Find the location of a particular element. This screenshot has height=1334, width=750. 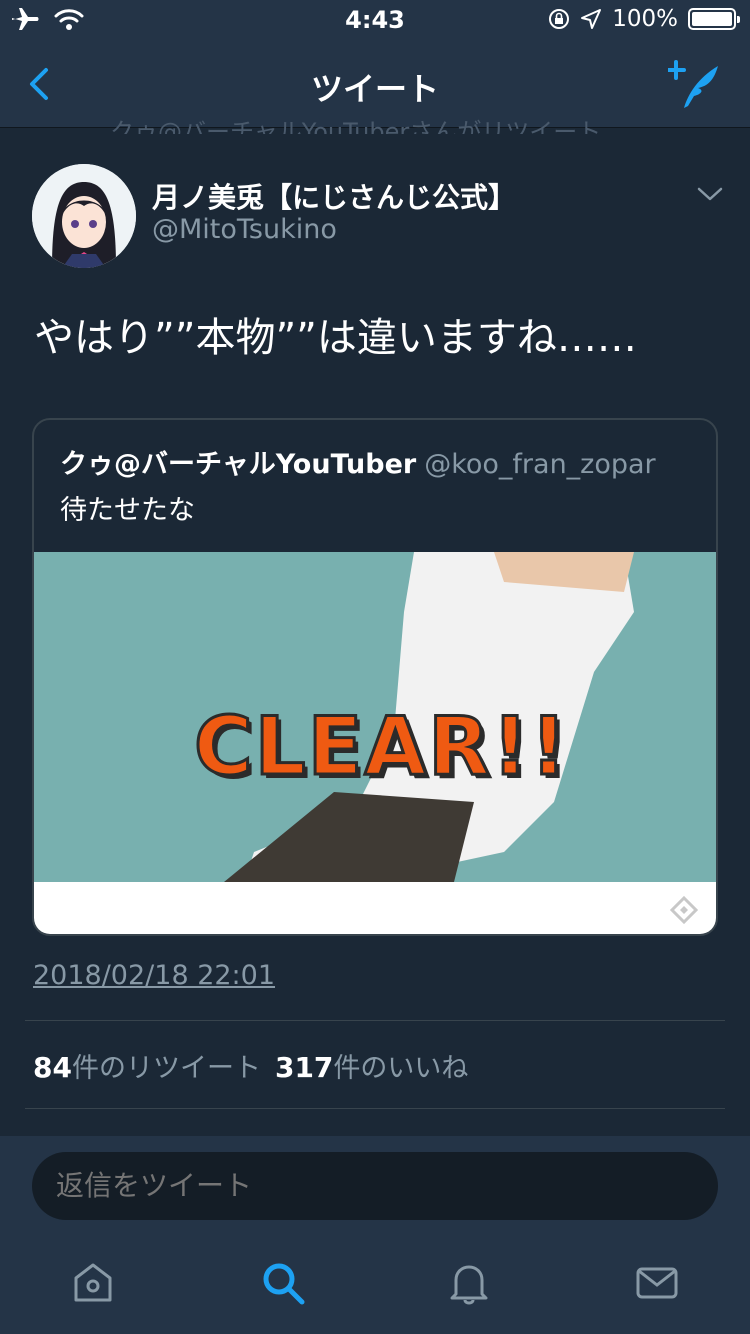

user-name: 月ノ美兎【にじさんじ公式】 is located at coordinates (334, 196).